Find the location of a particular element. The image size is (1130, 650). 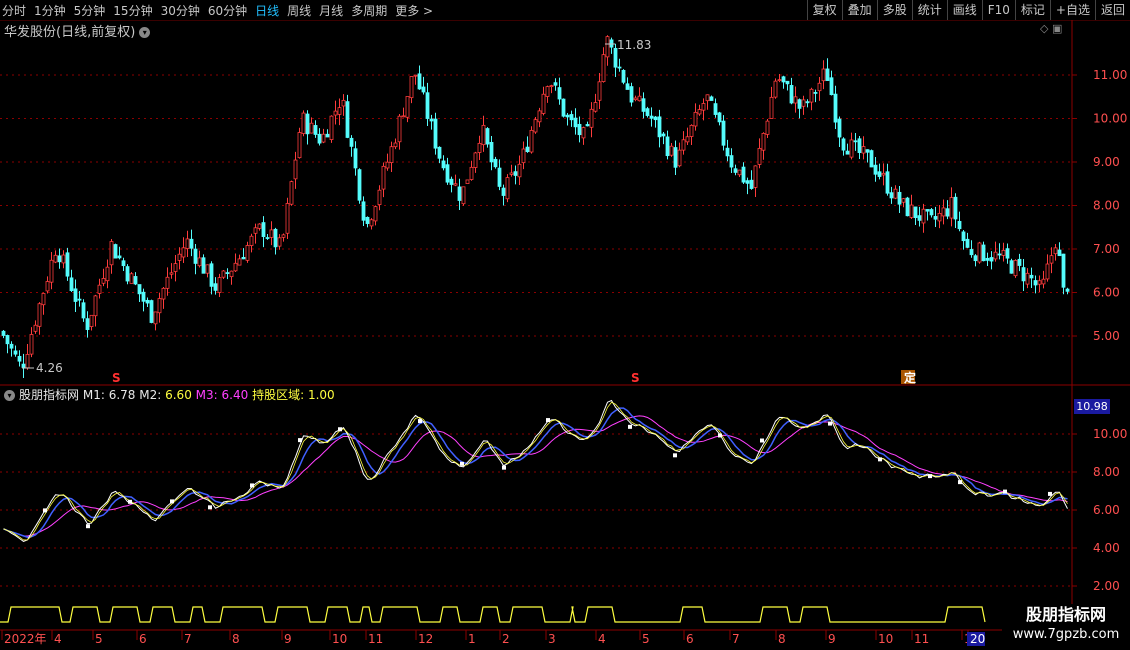

m1-label: M1: is located at coordinates (93, 395).